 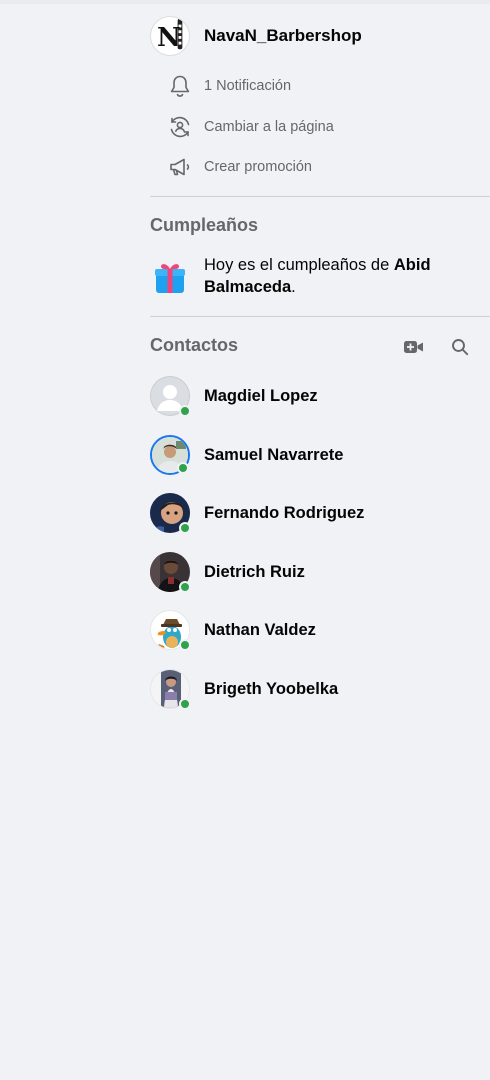 I want to click on notifications-label: 1 Notificación, so click(x=248, y=86).